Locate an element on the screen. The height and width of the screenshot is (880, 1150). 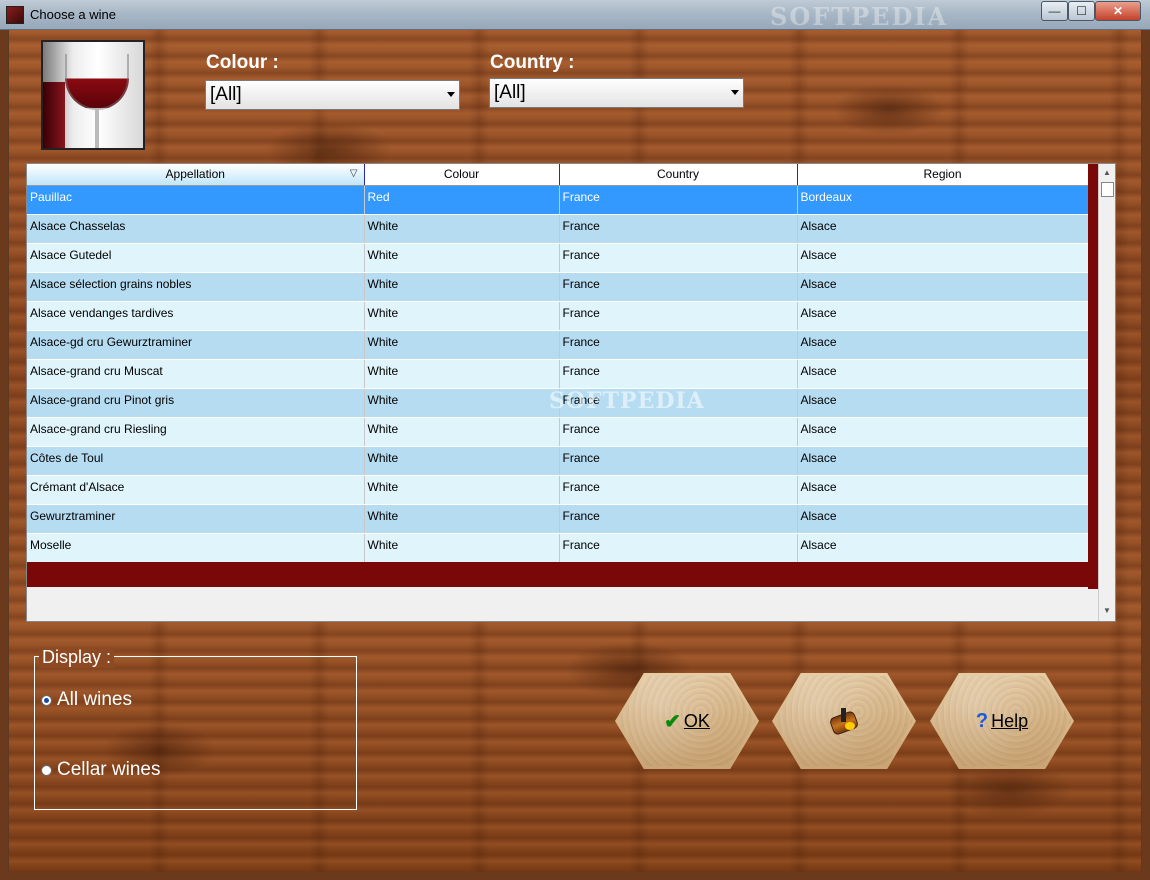
cell-appellation: Alsace-gd cru Gewurztraminer is located at coordinates (196, 345).